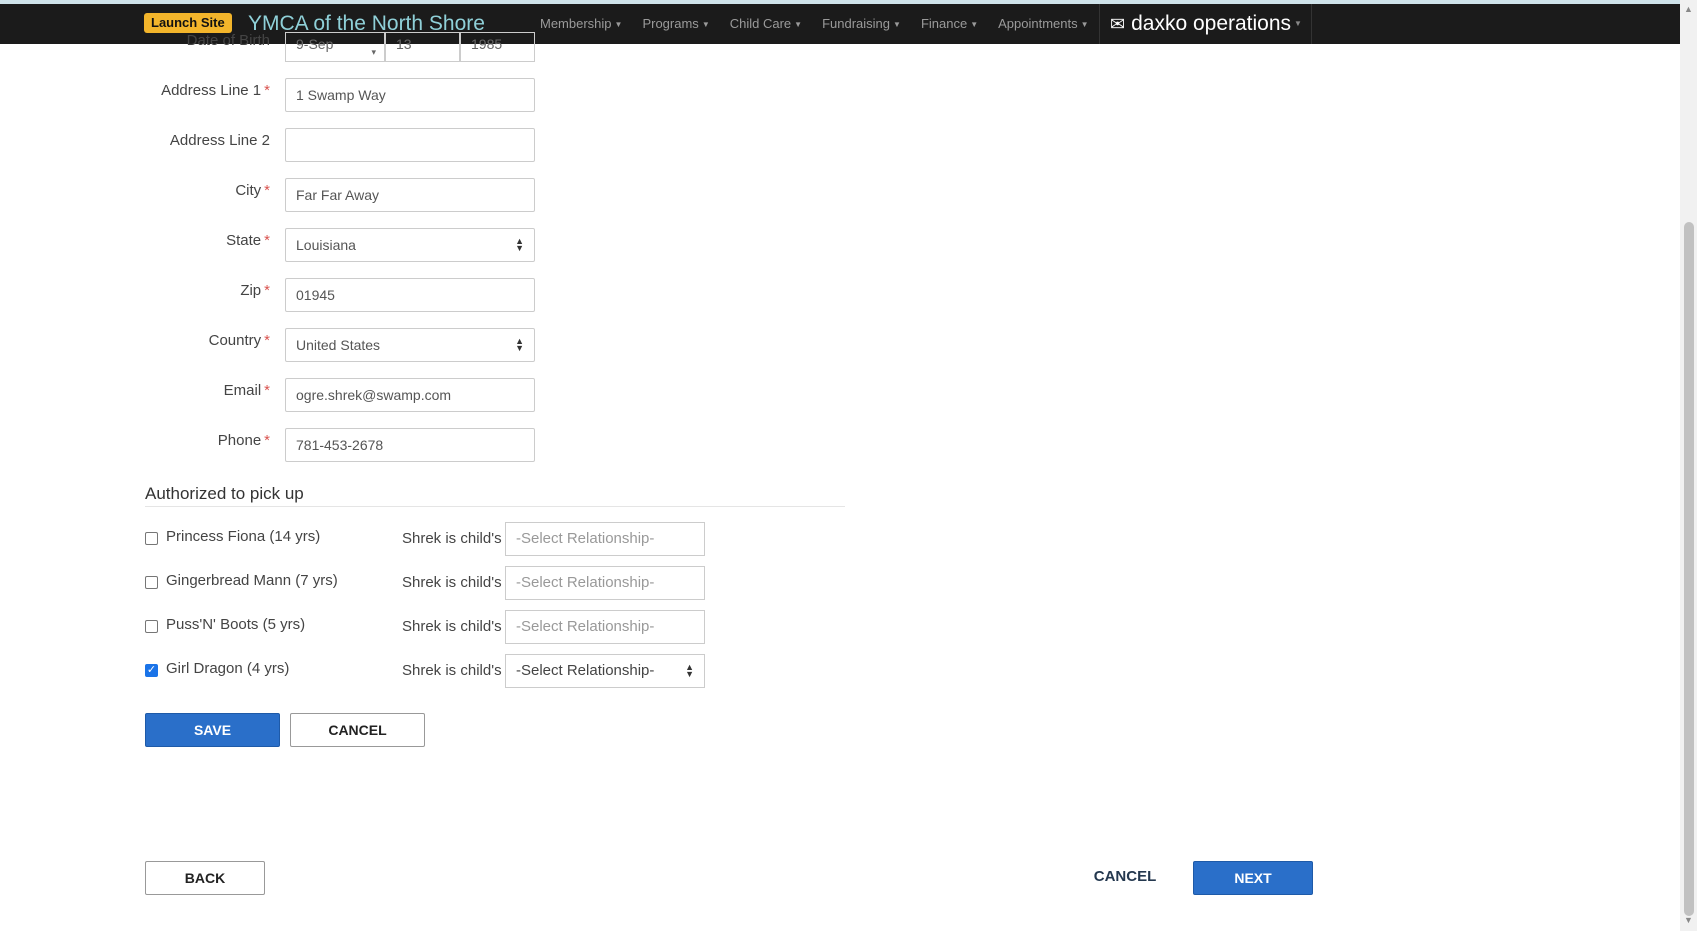  I want to click on section-divider, so click(495, 506).